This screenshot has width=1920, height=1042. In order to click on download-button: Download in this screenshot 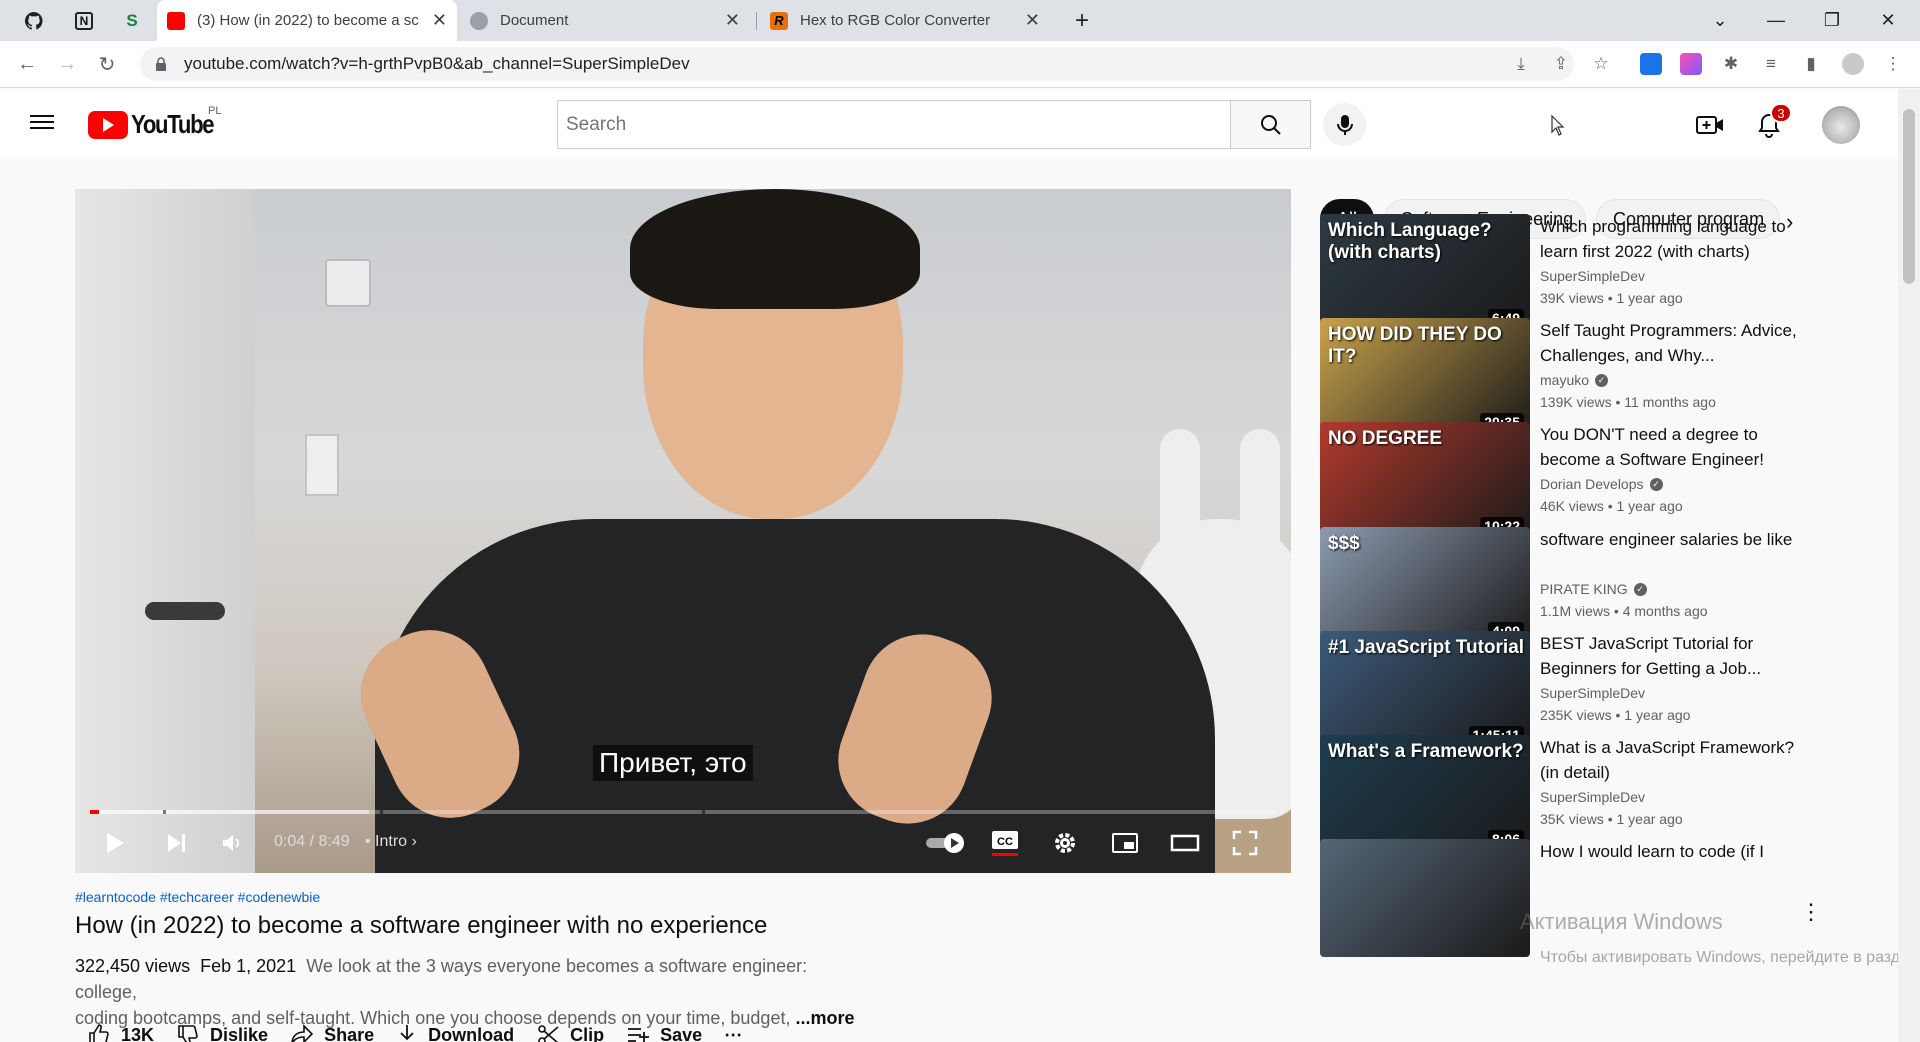, I will do `click(455, 1032)`.